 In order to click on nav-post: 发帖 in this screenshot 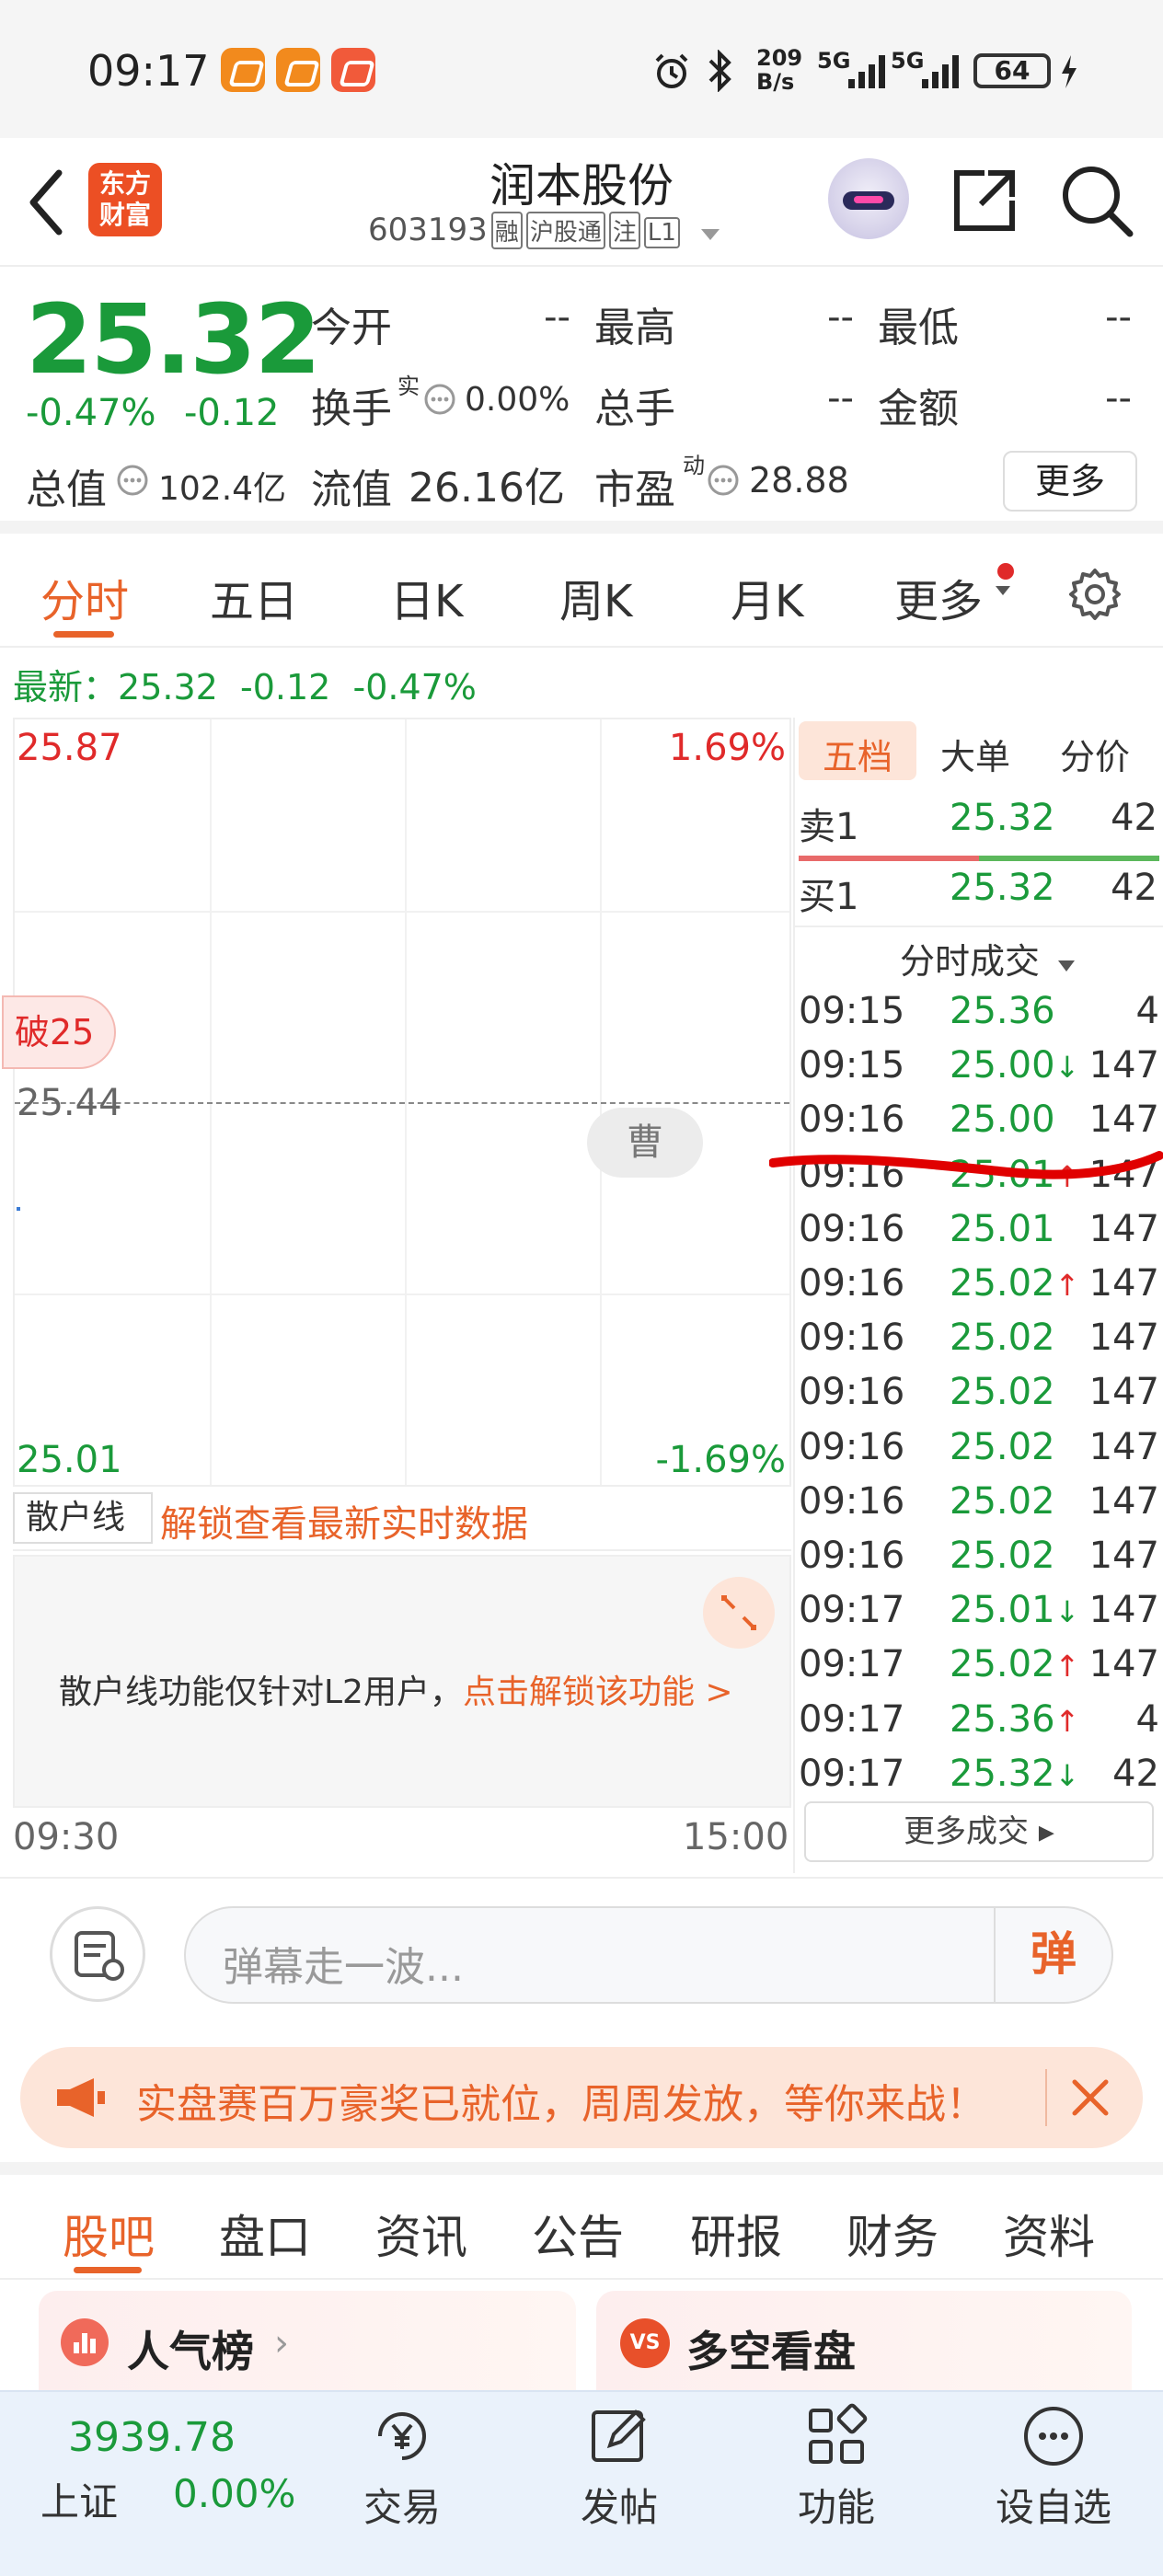, I will do `click(619, 2468)`.